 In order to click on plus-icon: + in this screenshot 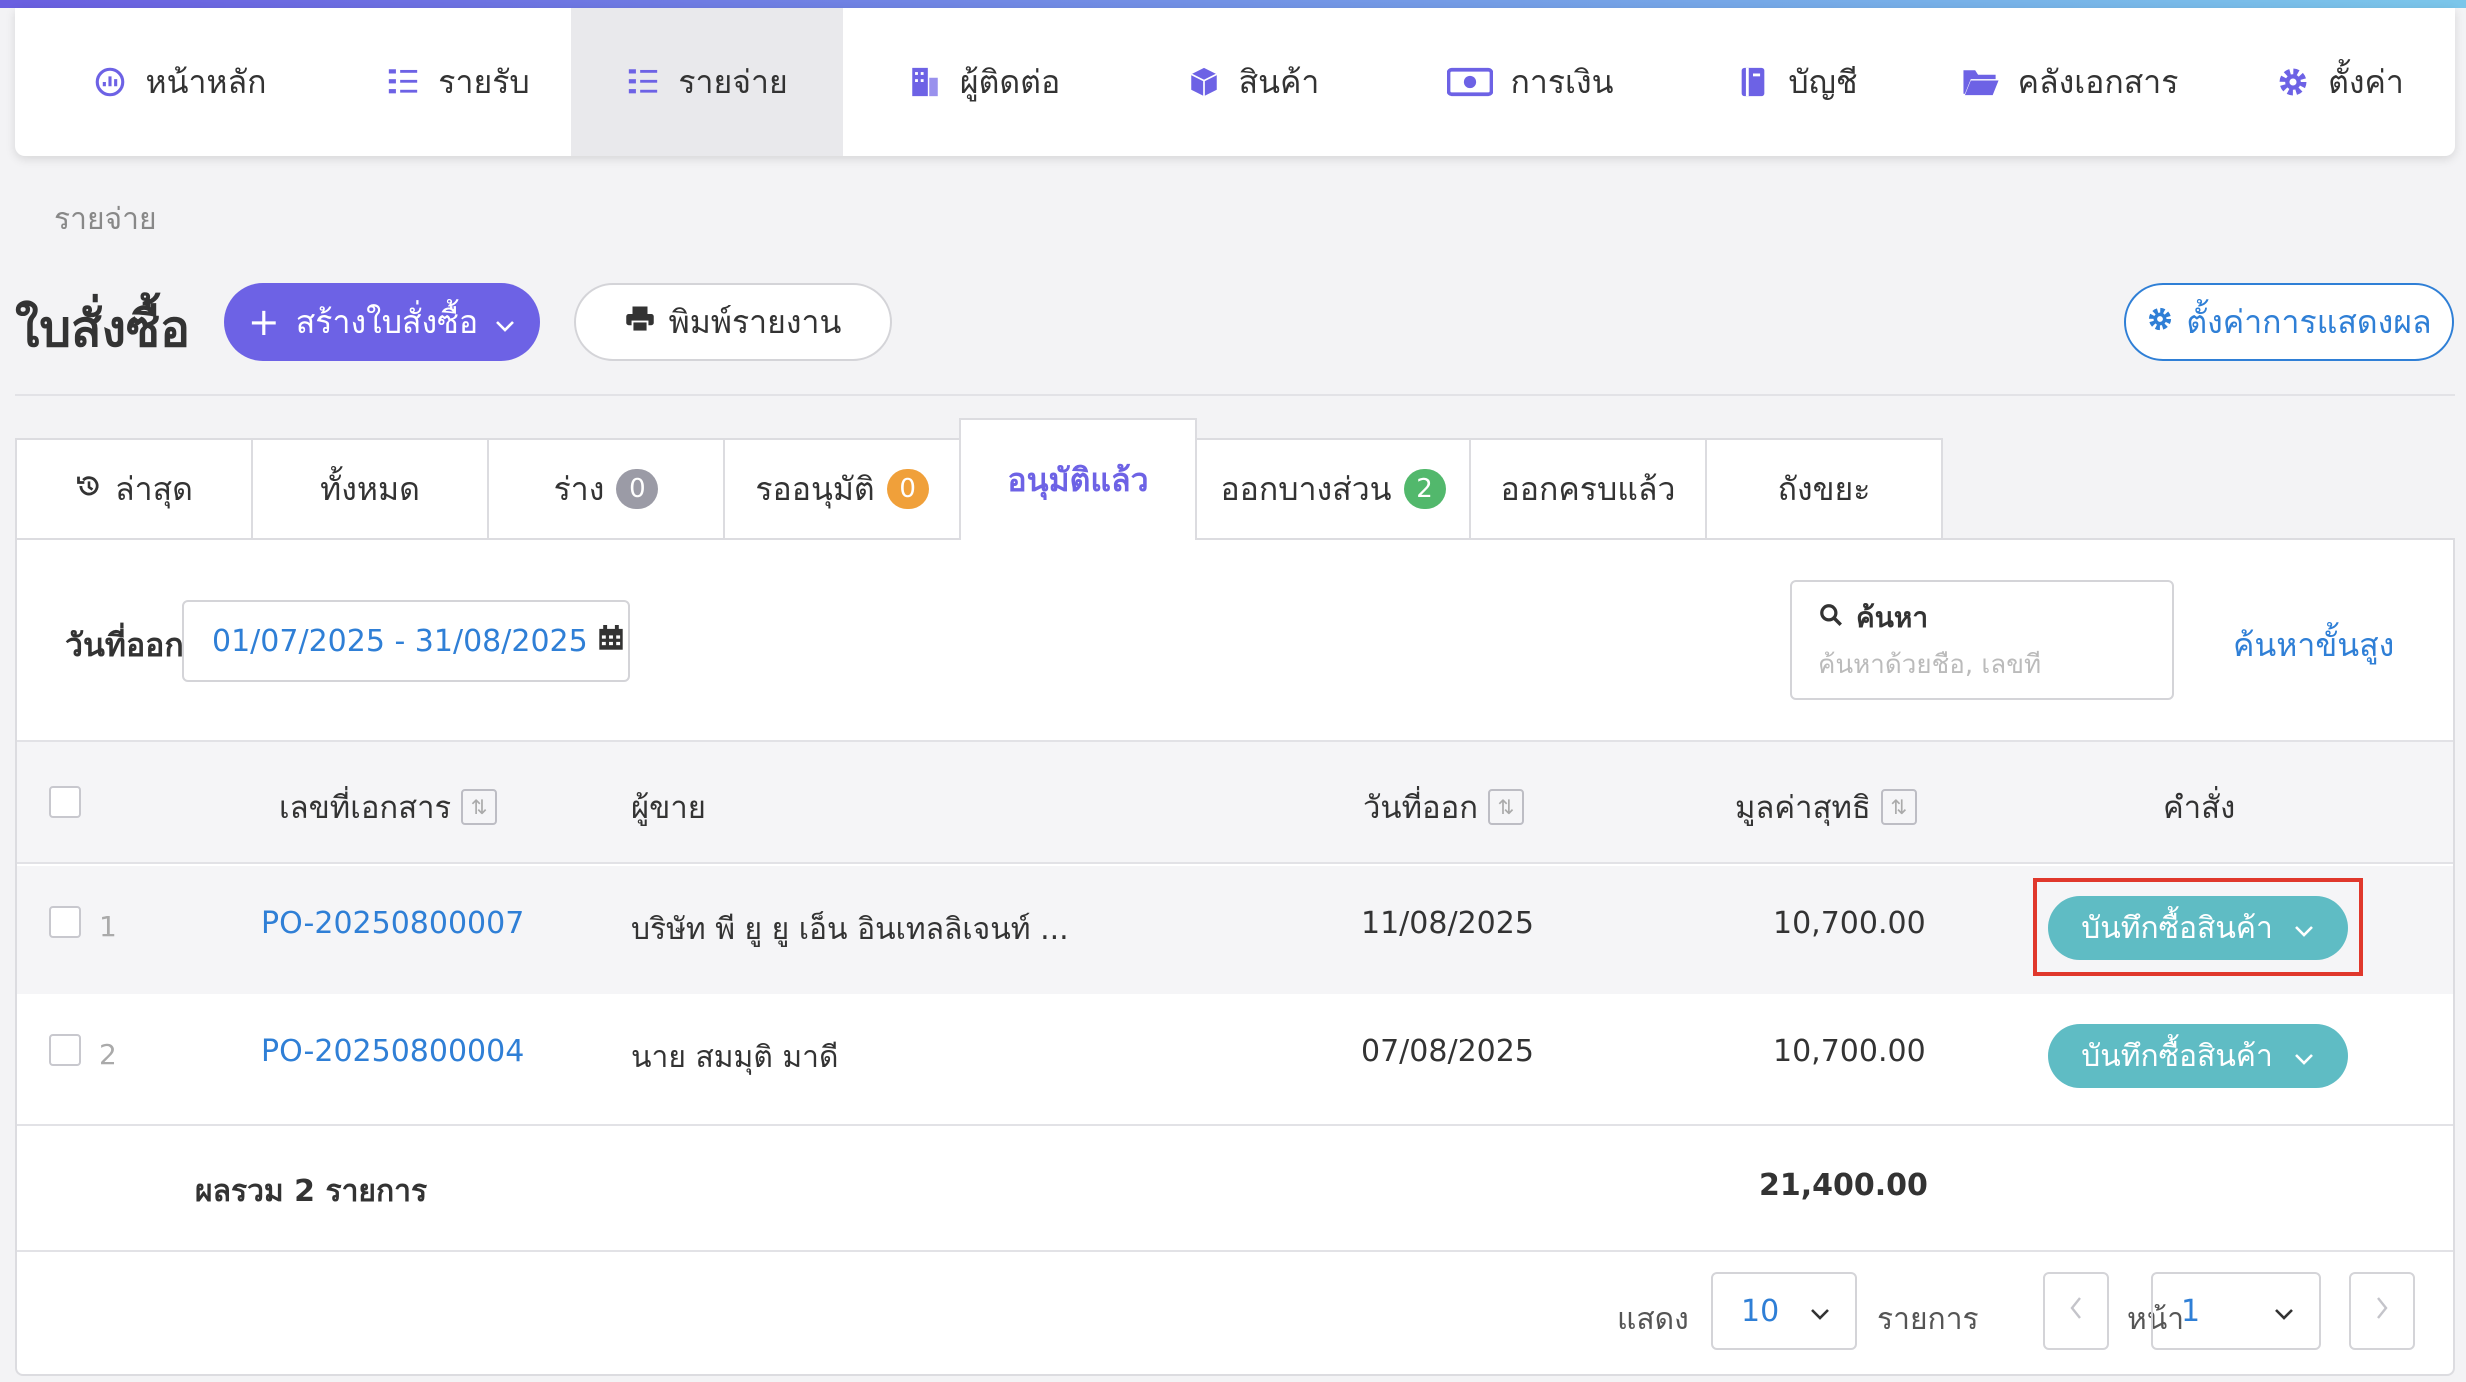, I will do `click(263, 322)`.